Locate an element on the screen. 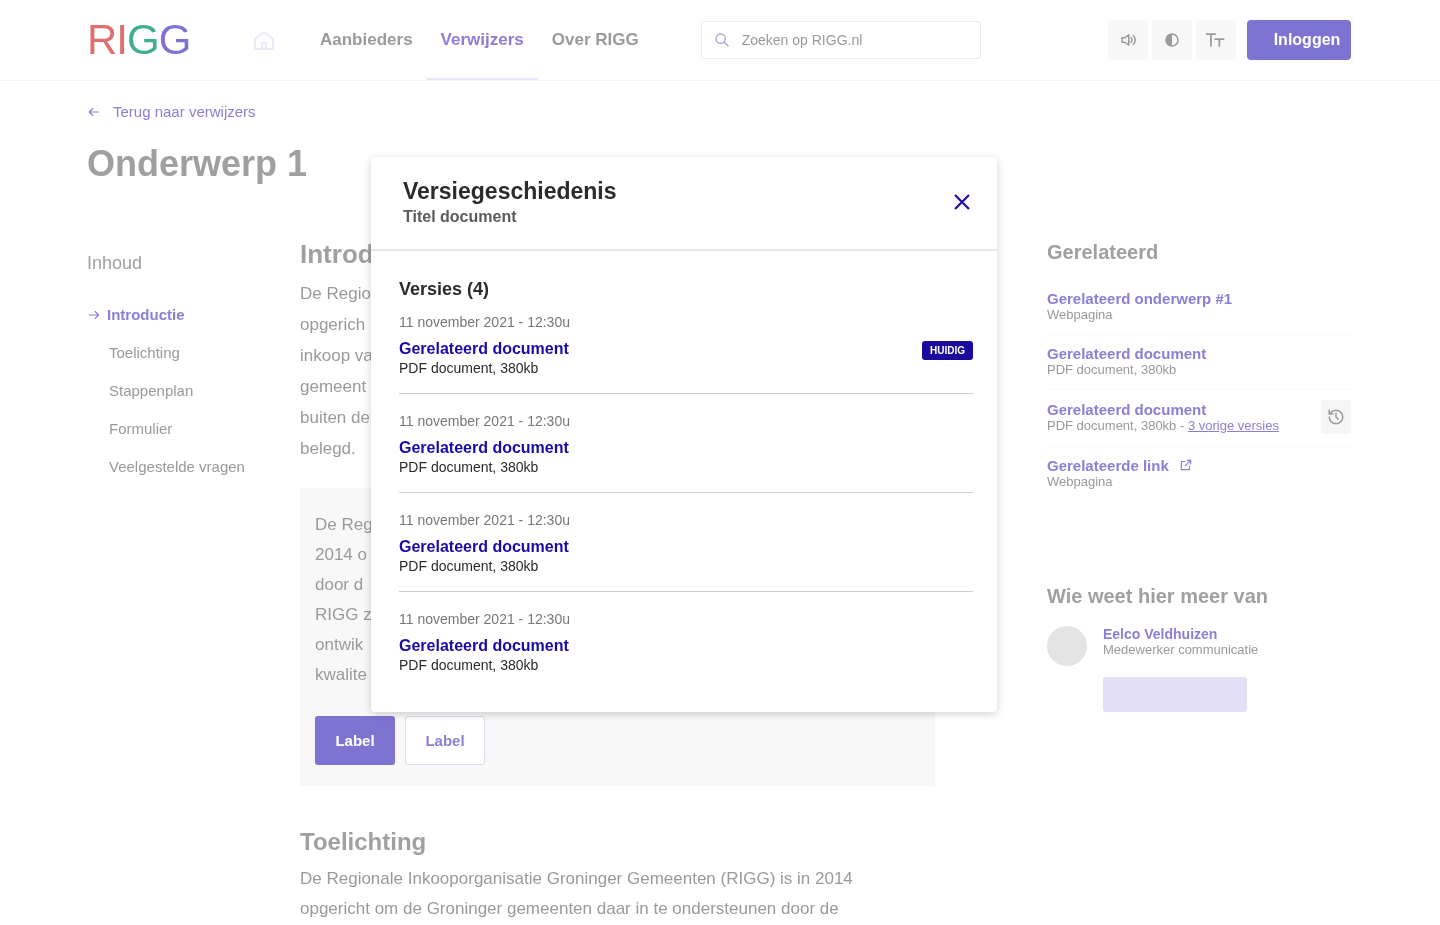 This screenshot has height=925, width=1440. versions-link: 3 vorige versies is located at coordinates (1233, 425).